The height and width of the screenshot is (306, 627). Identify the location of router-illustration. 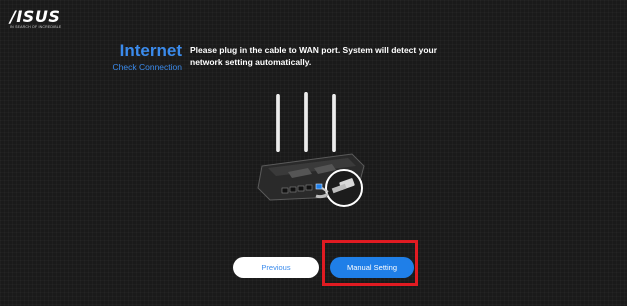
(311, 149).